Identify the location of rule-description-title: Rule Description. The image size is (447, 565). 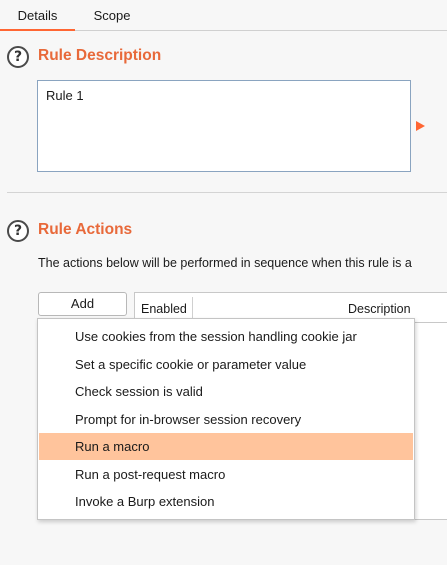
(100, 55).